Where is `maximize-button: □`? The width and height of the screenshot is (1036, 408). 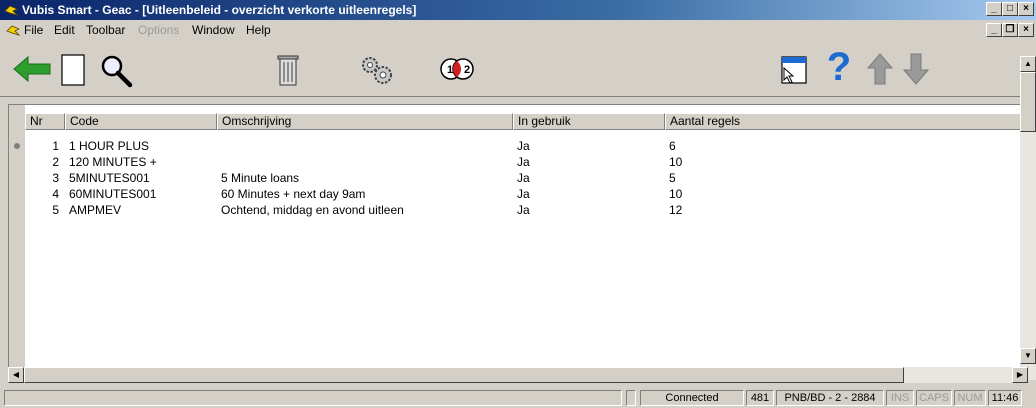
maximize-button: □ is located at coordinates (1010, 9).